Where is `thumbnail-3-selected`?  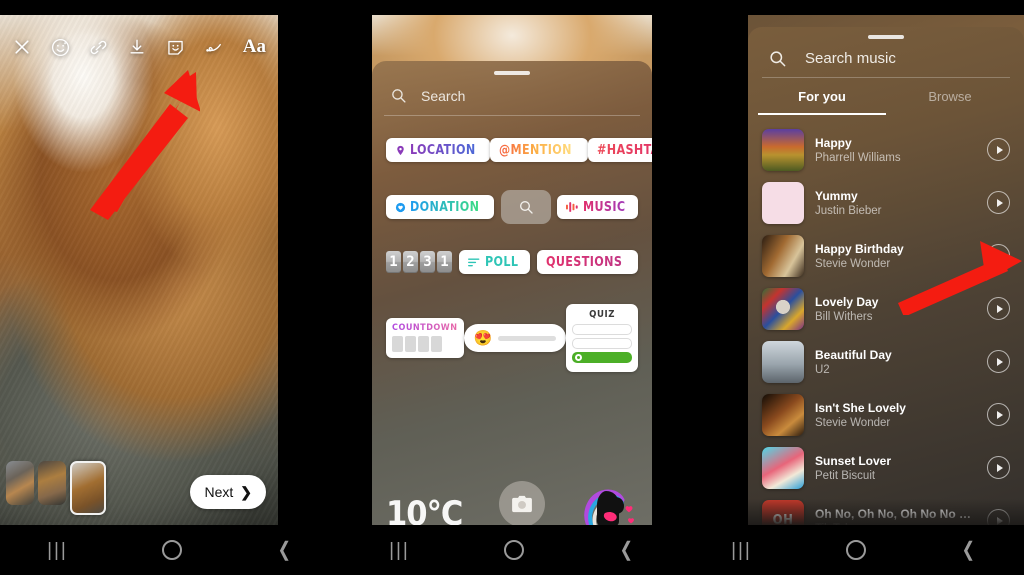
thumbnail-3-selected is located at coordinates (88, 488).